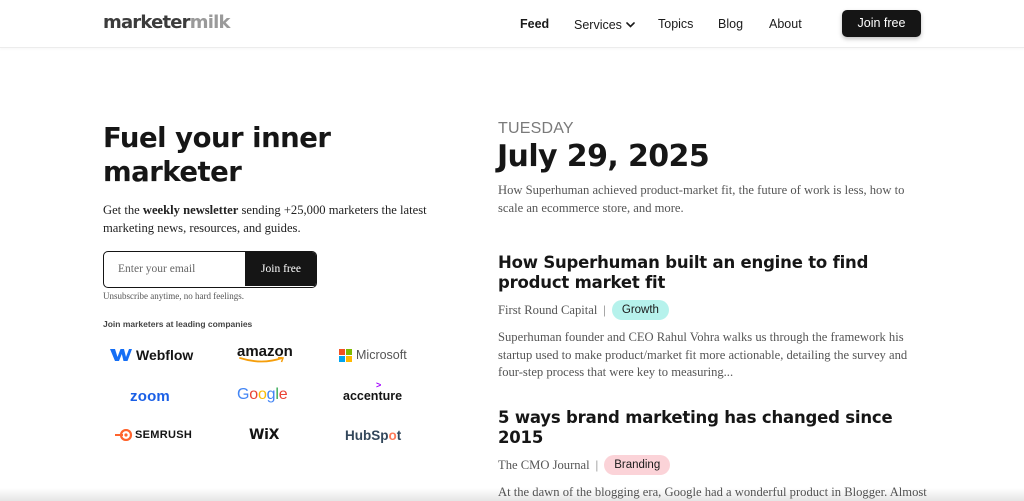  I want to click on email-input, so click(174, 269).